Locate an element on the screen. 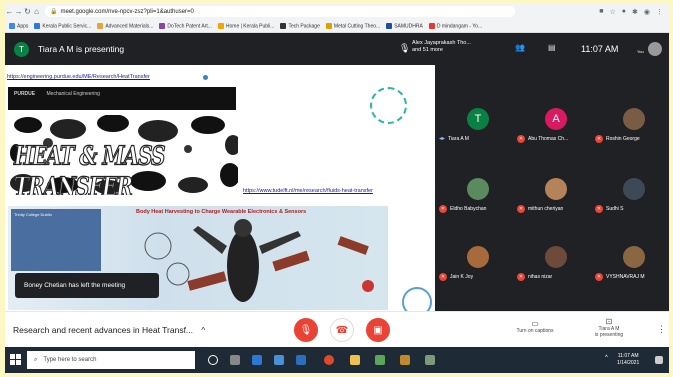 The width and height of the screenshot is (673, 377). participant-tile: ✕ Jain K Joy is located at coordinates (478, 266).